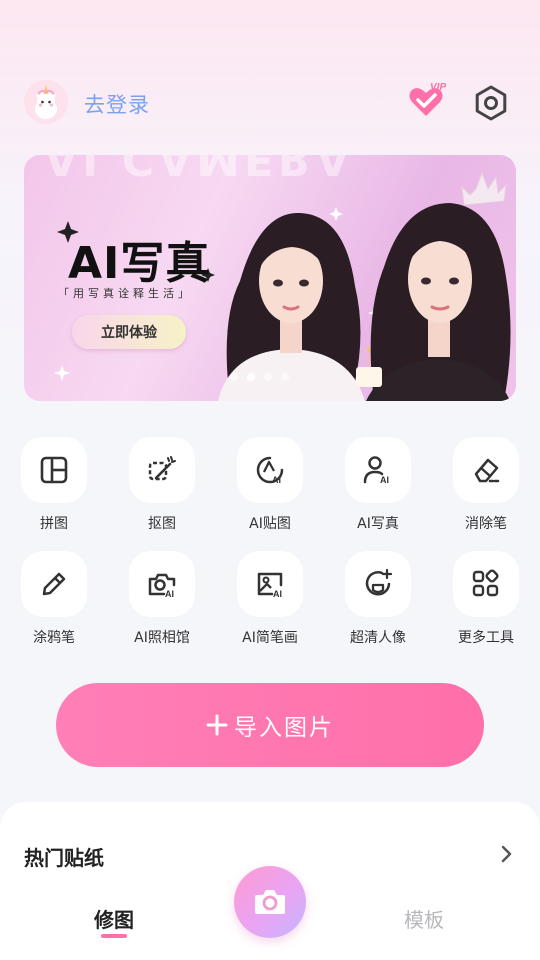 This screenshot has width=540, height=960. Describe the element at coordinates (114, 918) in the screenshot. I see `tab-edit: 修图` at that location.